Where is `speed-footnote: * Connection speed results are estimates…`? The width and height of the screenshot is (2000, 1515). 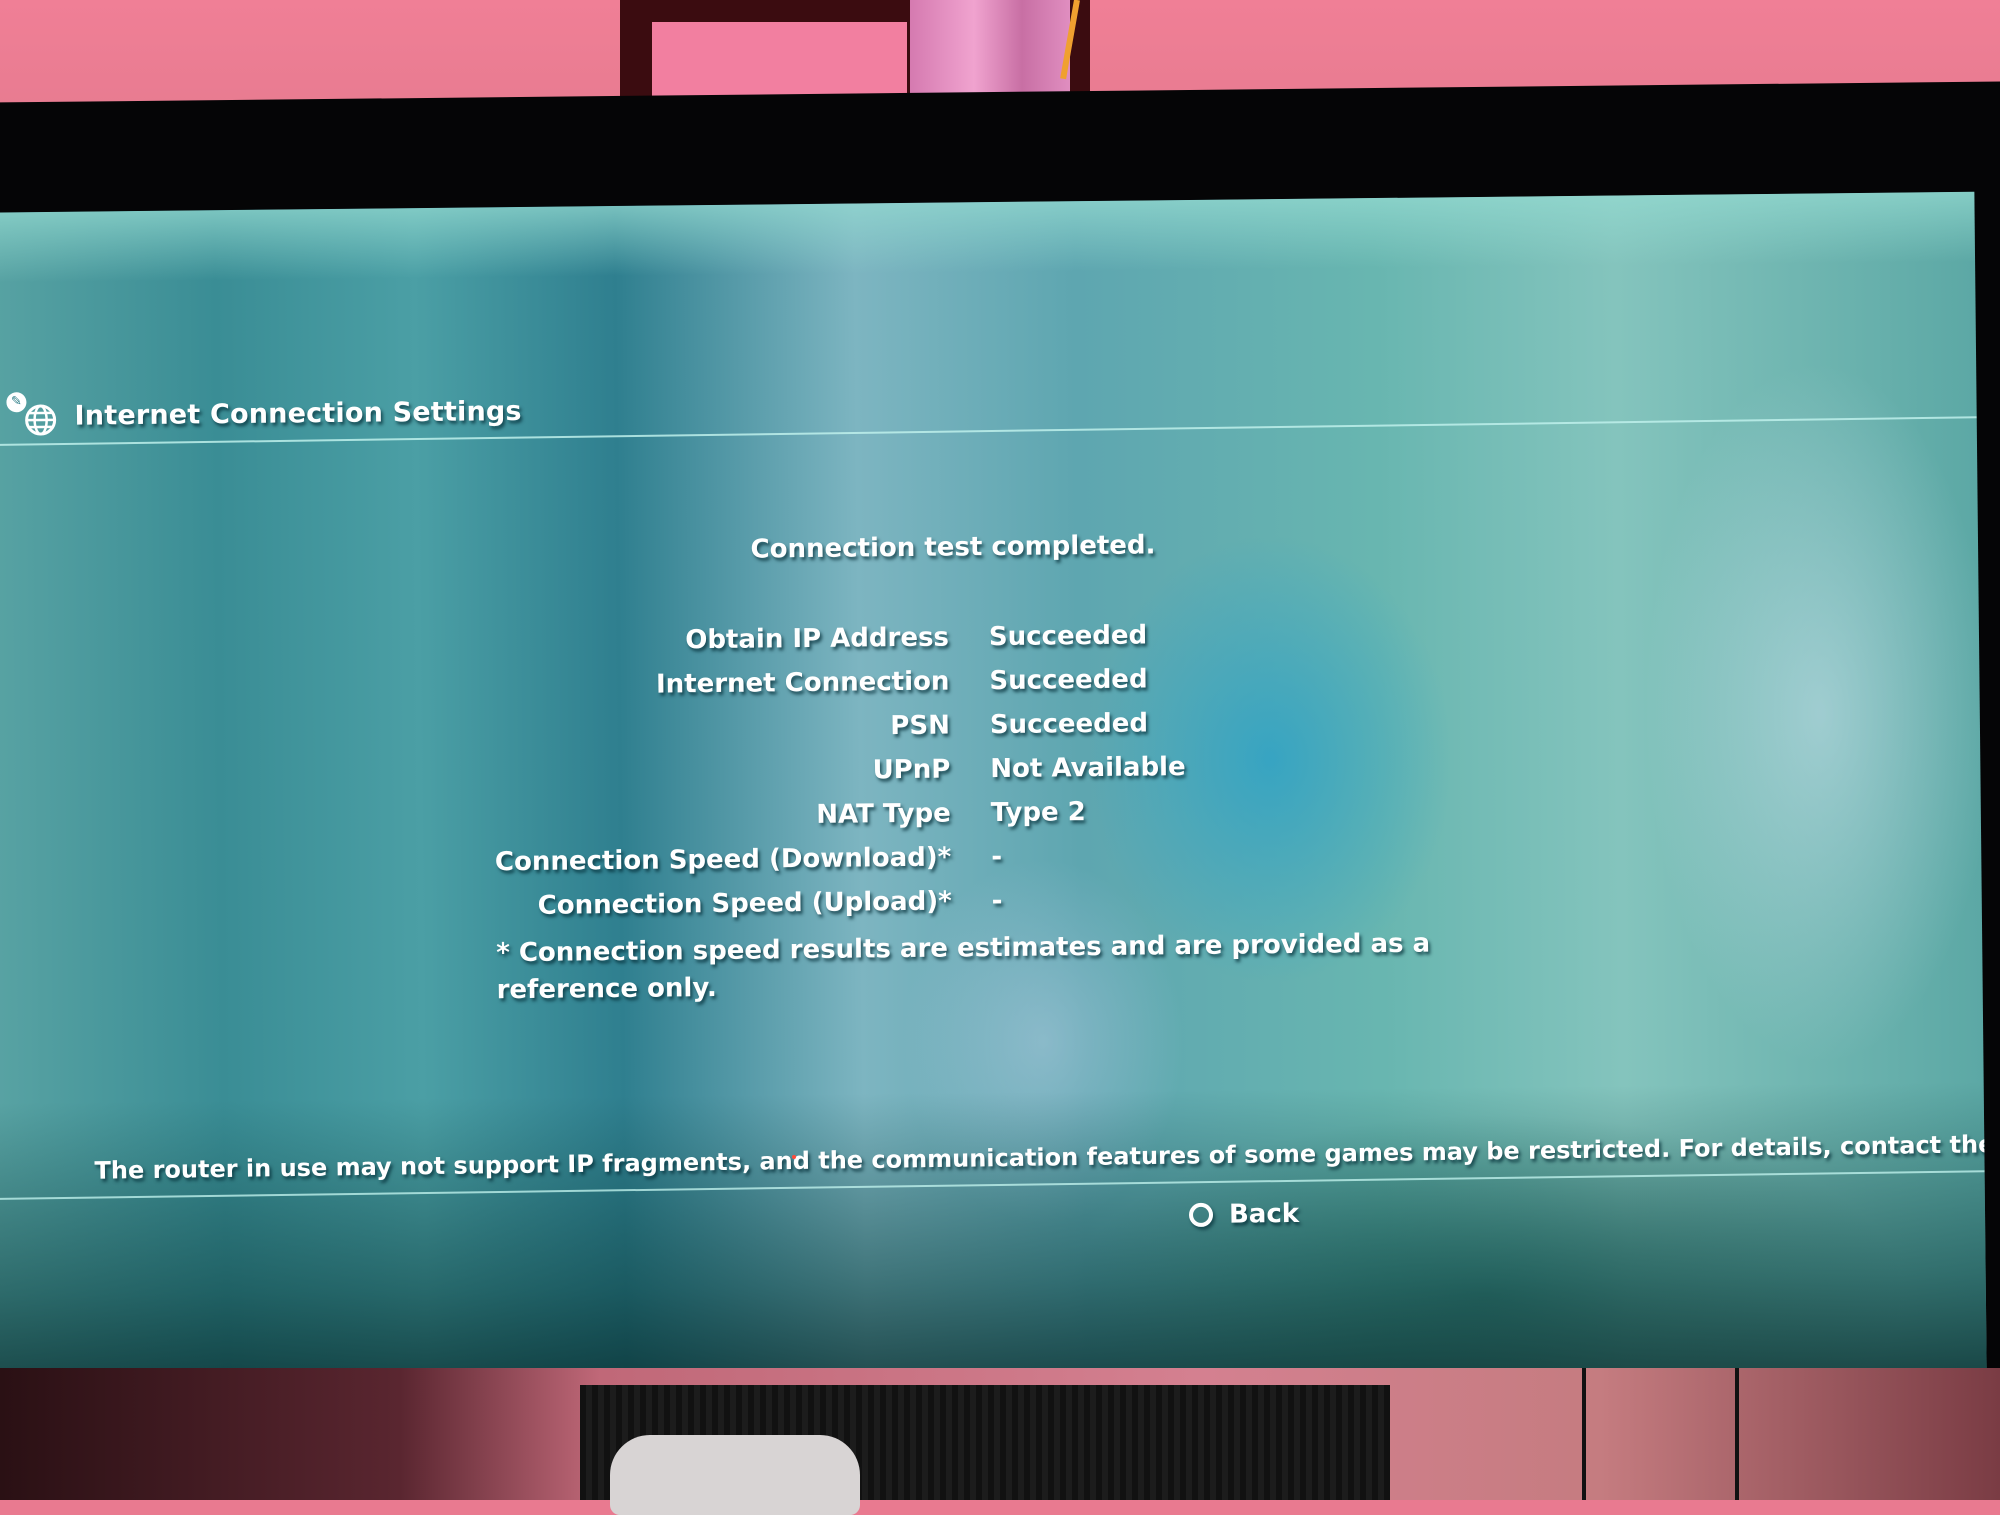 speed-footnote: * Connection speed results are estimates… is located at coordinates (976, 967).